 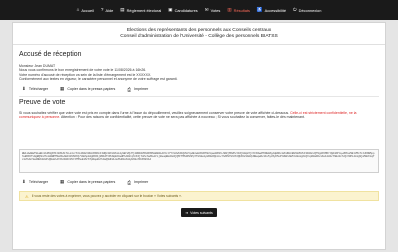 What do you see at coordinates (50, 54) in the screenshot?
I see `receipt-title: Accusé de réception` at bounding box center [50, 54].